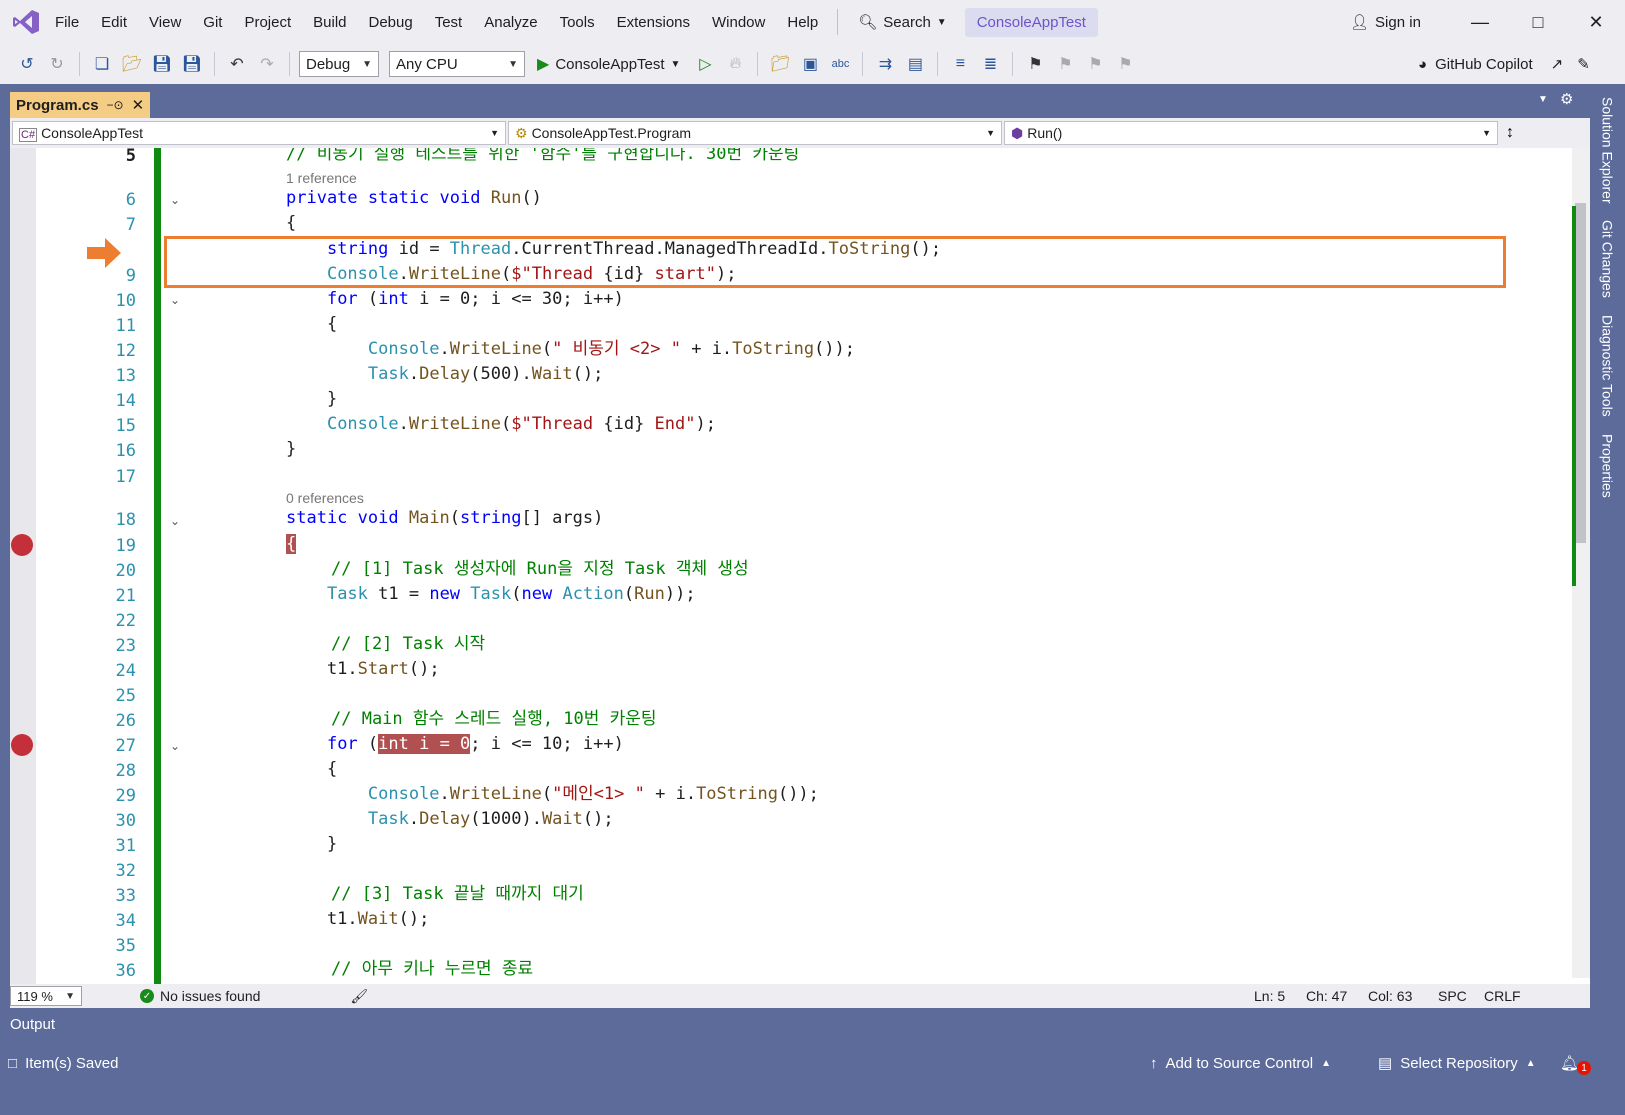 The image size is (1625, 1115). What do you see at coordinates (22, 745) in the screenshot?
I see `breakpoint-icon` at bounding box center [22, 745].